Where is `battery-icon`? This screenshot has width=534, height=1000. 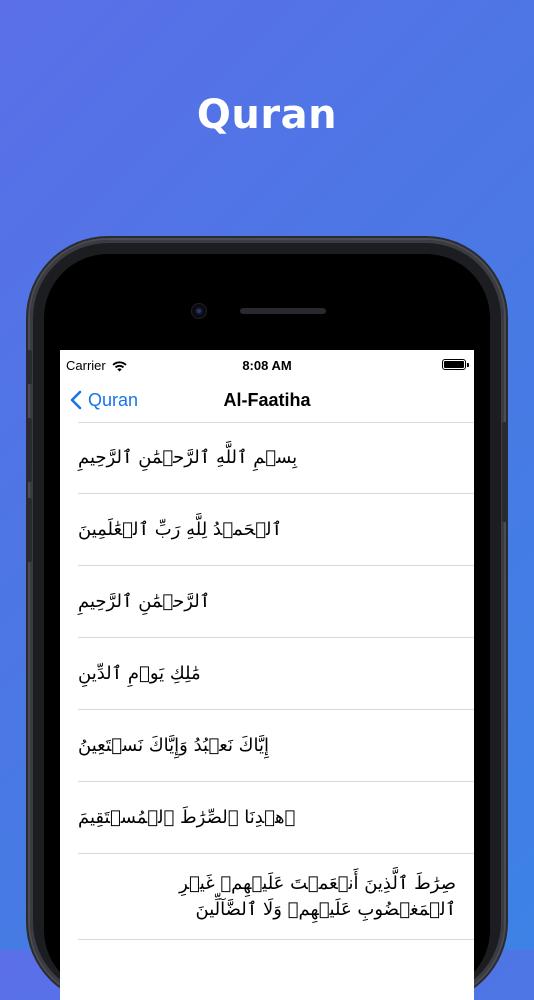 battery-icon is located at coordinates (455, 364).